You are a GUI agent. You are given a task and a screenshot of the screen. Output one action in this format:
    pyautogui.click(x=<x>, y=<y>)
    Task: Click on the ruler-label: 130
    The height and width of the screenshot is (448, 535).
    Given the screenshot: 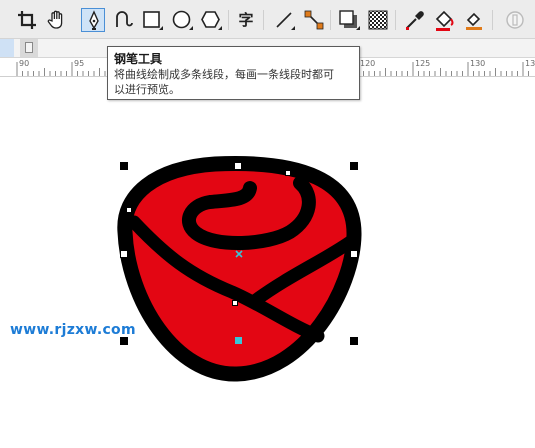 What is the action you would take?
    pyautogui.click(x=478, y=63)
    